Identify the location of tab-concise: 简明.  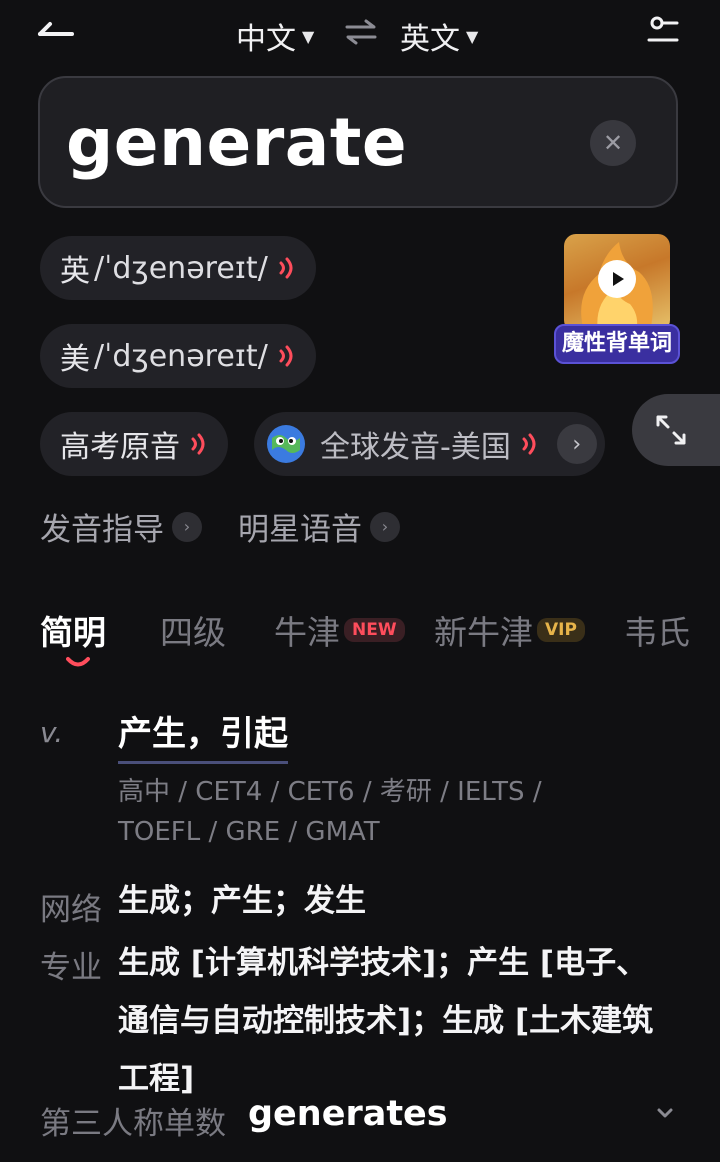
(73, 630).